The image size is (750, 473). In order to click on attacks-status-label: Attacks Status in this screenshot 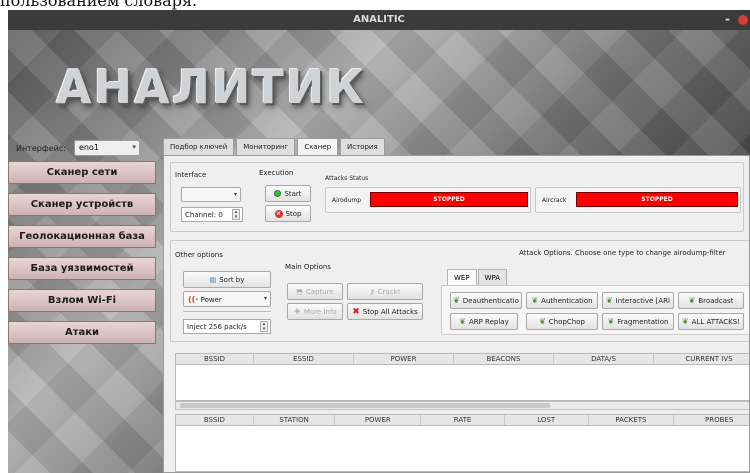, I will do `click(347, 178)`.